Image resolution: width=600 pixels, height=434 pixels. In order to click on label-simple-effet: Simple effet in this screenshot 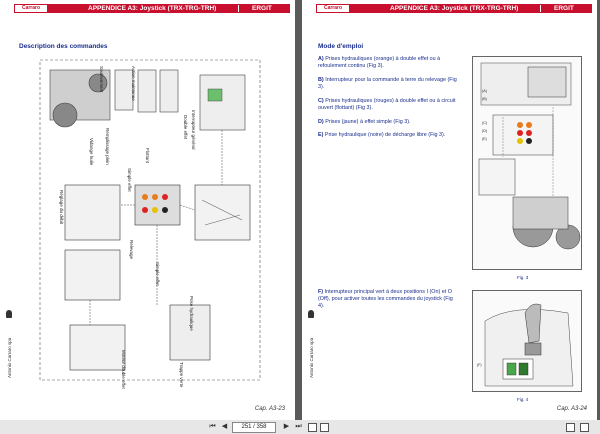, I will do `click(129, 180)`.